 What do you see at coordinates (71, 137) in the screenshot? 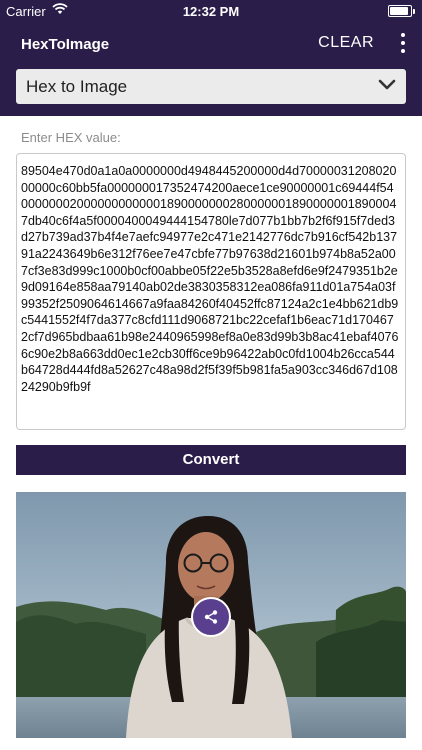
I see `hex-input-label: Enter HEX value:` at bounding box center [71, 137].